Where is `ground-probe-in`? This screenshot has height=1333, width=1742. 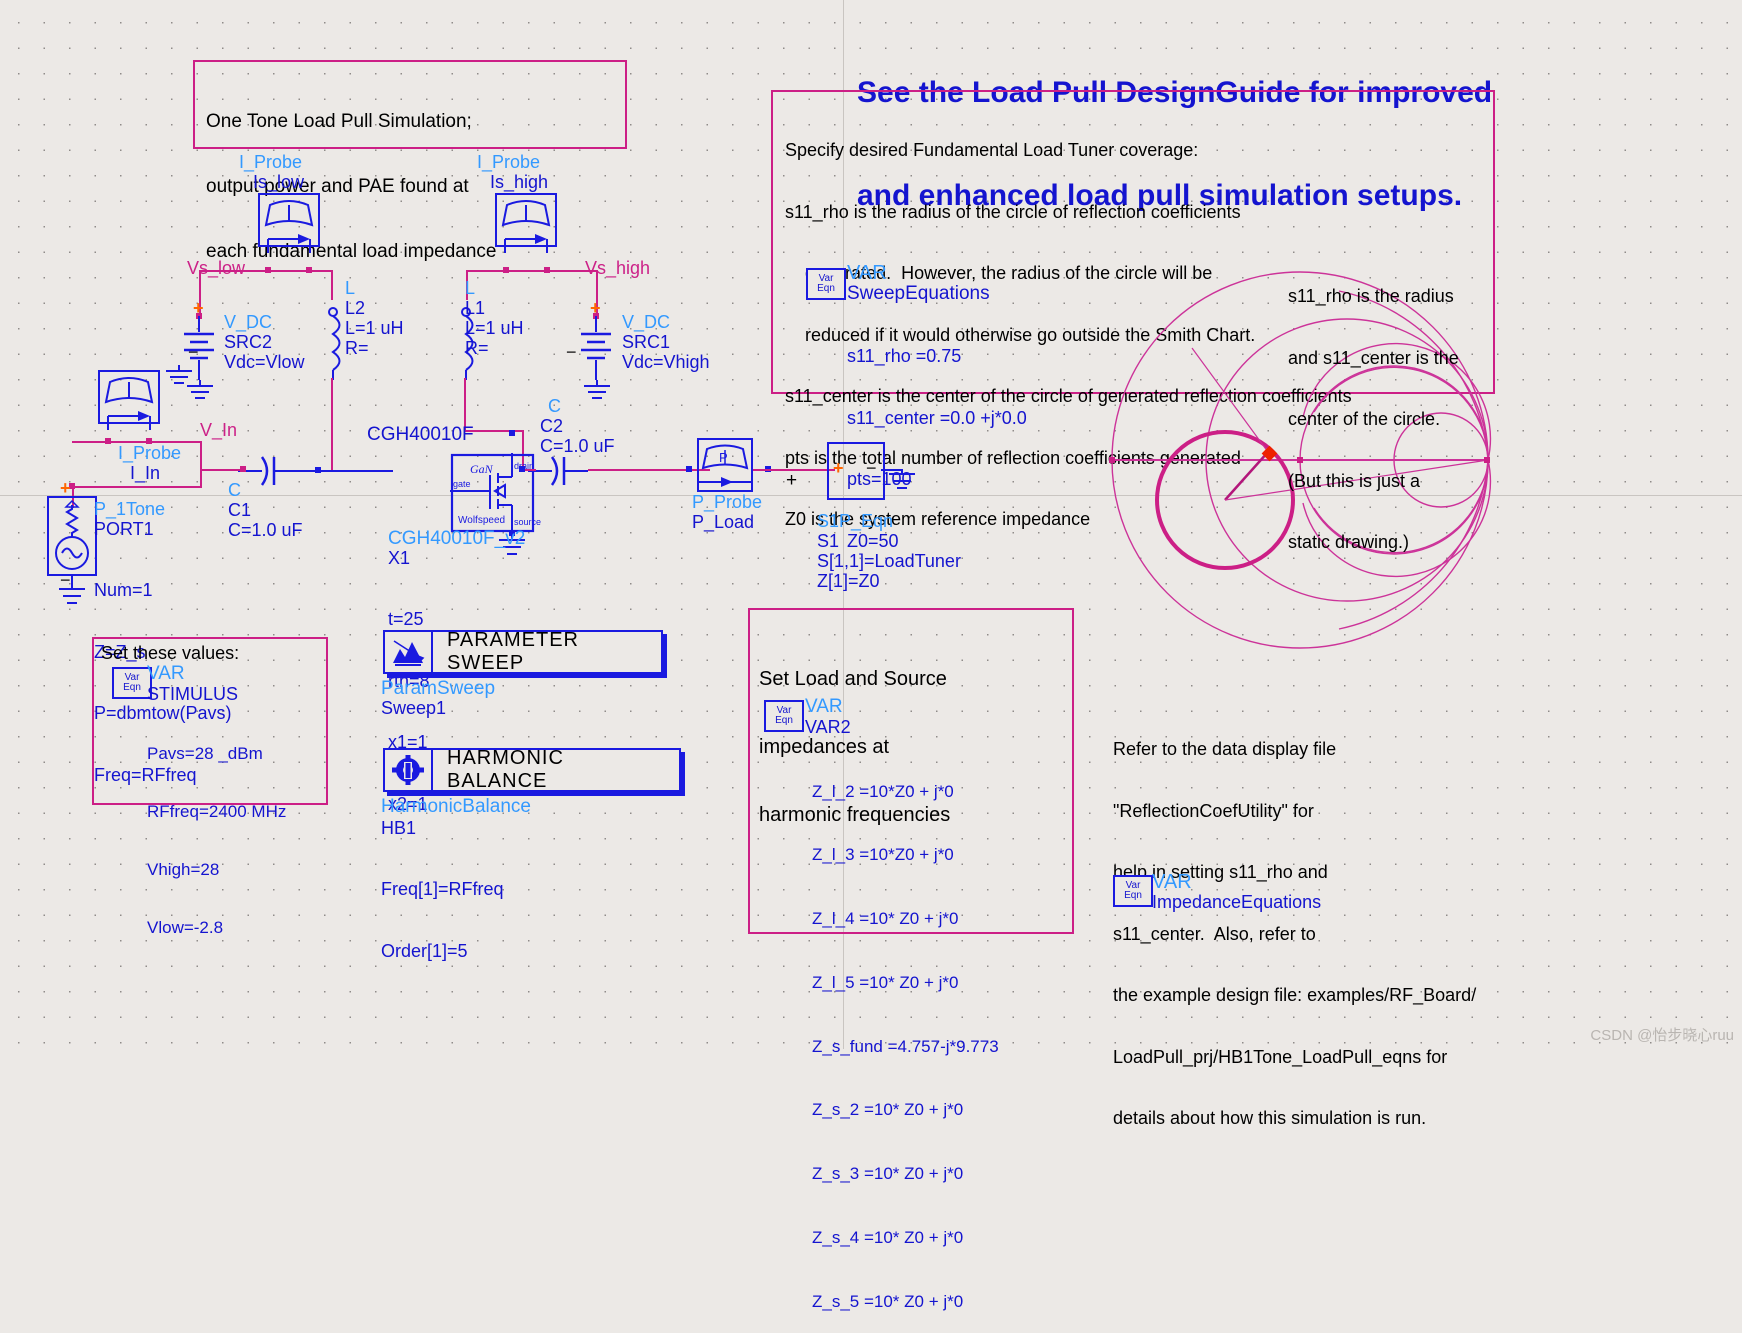 ground-probe-in is located at coordinates (179, 374).